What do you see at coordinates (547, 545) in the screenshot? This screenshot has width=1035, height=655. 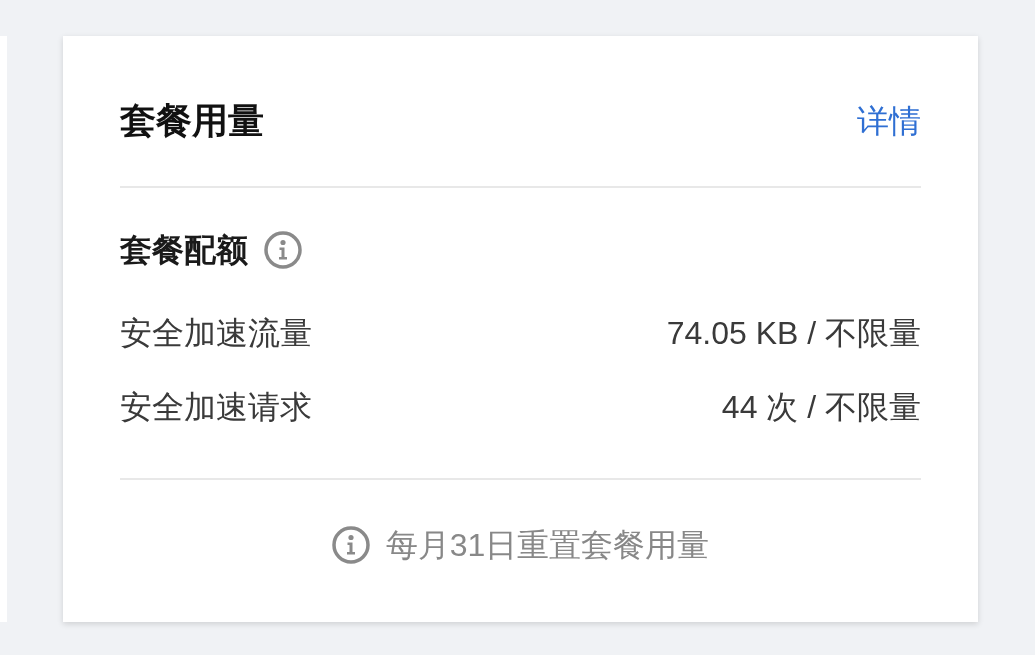 I see `reset-note: 每月31日重置套餐用量` at bounding box center [547, 545].